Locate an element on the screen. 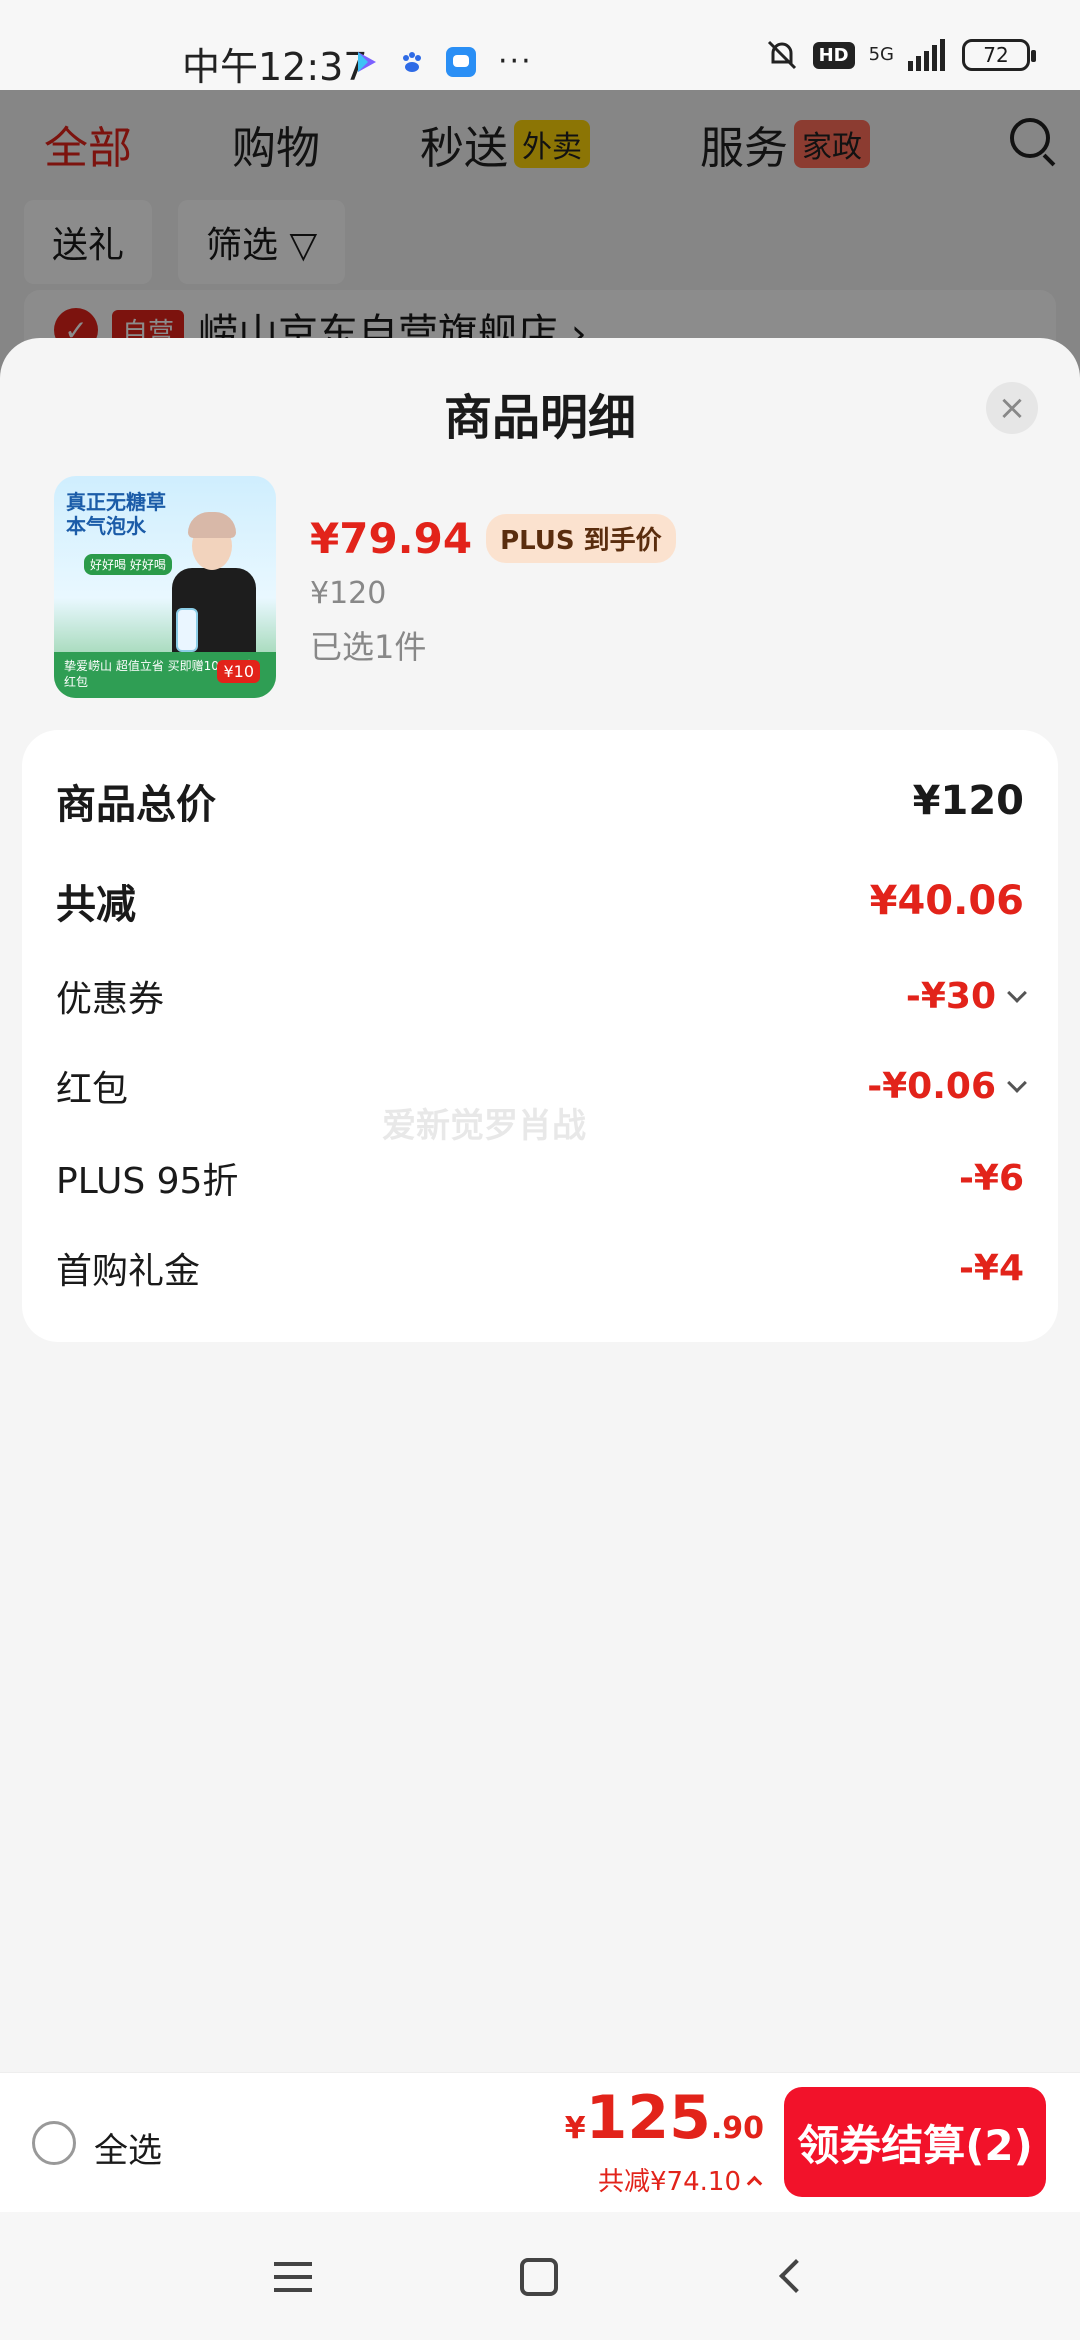 Image resolution: width=1080 pixels, height=2340 pixels. plus-discount-value: -¥6 is located at coordinates (991, 1178).